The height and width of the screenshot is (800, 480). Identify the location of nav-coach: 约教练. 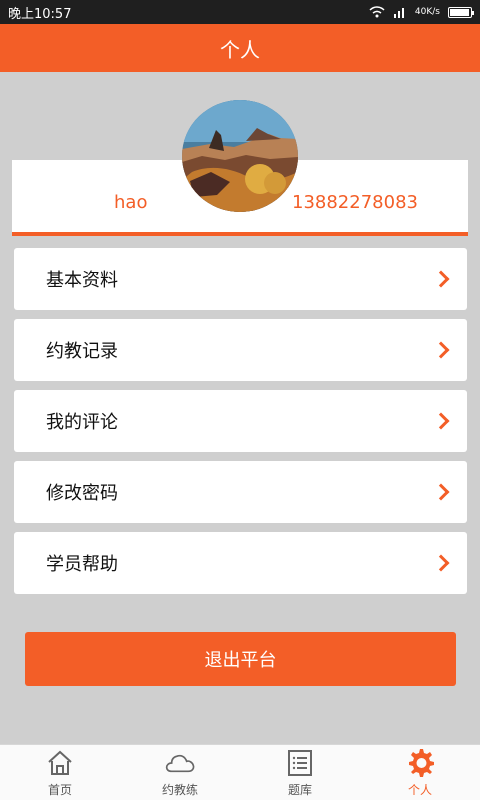
(180, 772).